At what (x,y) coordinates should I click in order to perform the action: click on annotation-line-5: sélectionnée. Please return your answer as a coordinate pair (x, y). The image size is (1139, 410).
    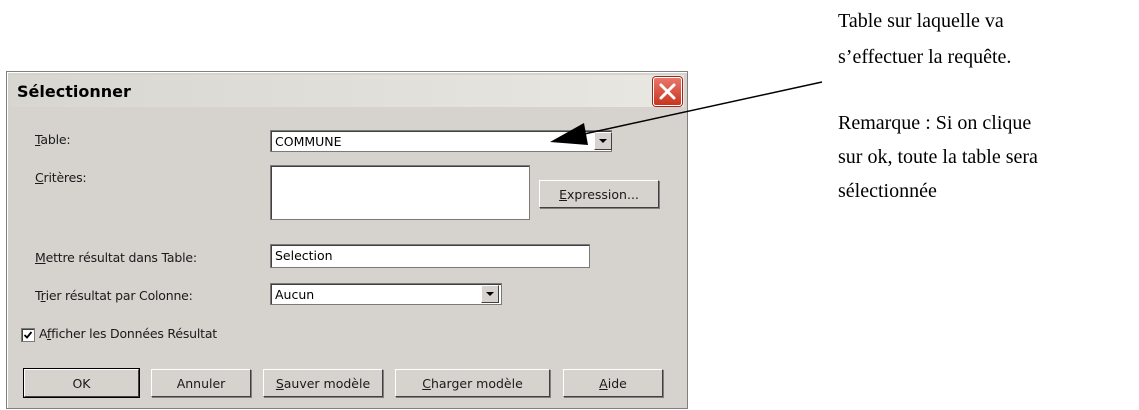
    Looking at the image, I should click on (887, 191).